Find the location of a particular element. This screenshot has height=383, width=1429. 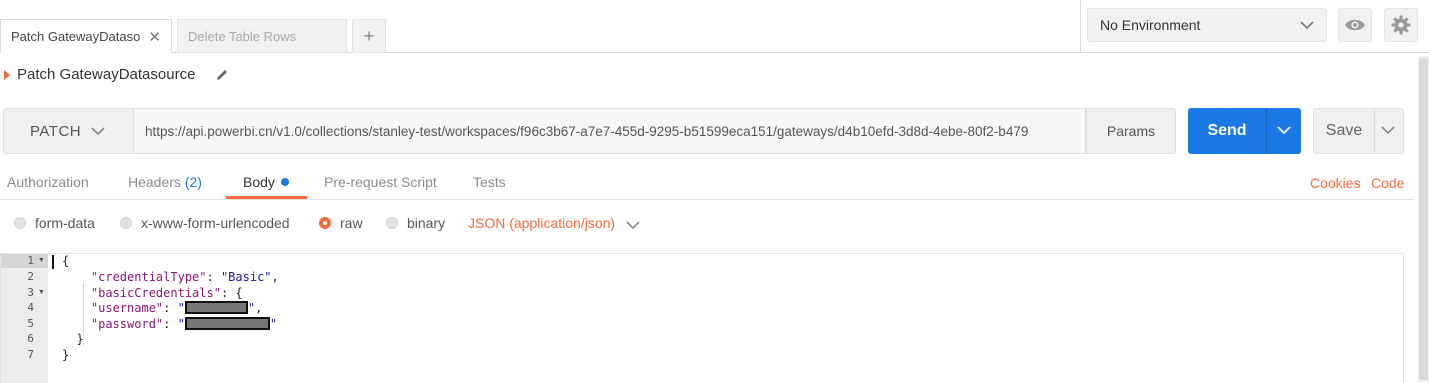

radio-form-data: form-data is located at coordinates (54, 223).